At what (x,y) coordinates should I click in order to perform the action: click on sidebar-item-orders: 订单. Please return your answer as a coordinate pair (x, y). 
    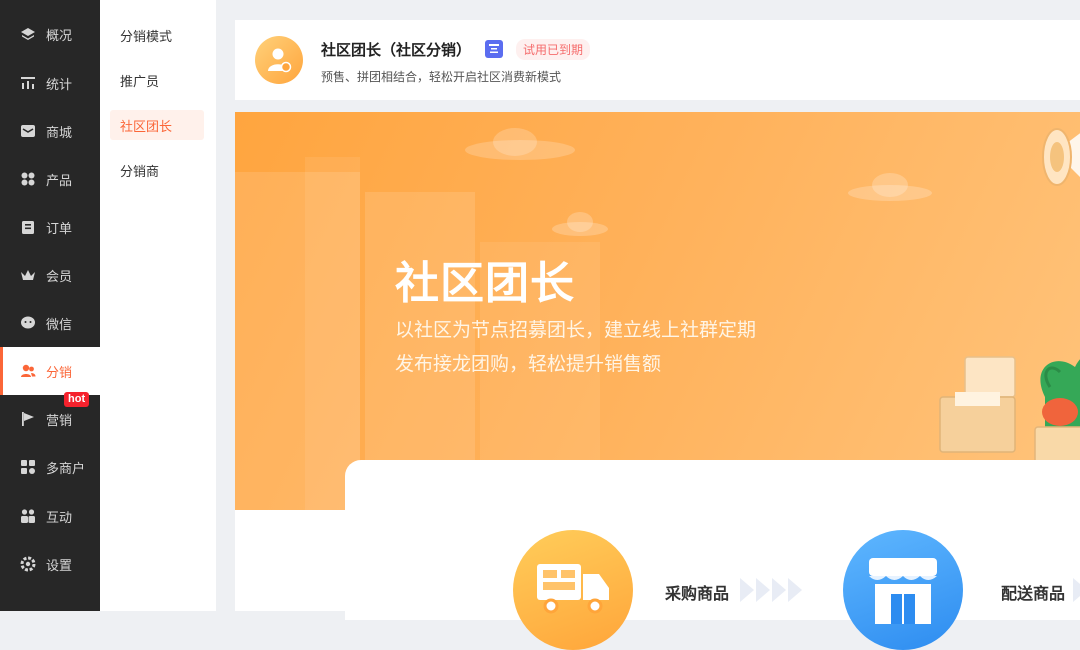
    Looking at the image, I should click on (50, 227).